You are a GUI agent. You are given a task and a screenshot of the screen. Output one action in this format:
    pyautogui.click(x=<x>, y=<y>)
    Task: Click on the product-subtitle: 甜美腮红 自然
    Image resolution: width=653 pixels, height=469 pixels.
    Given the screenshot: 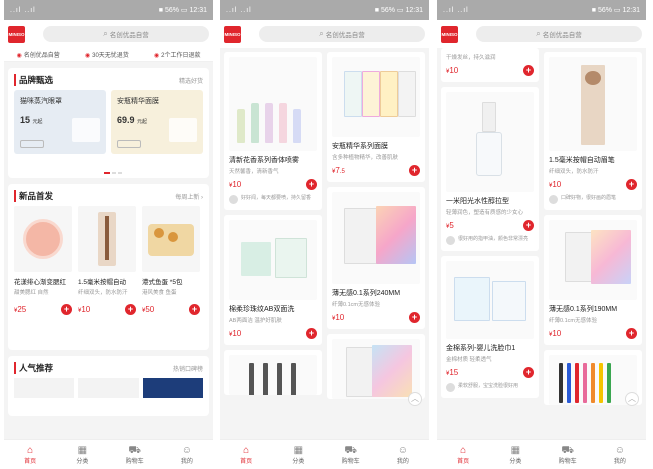 What is the action you would take?
    pyautogui.click(x=31, y=293)
    